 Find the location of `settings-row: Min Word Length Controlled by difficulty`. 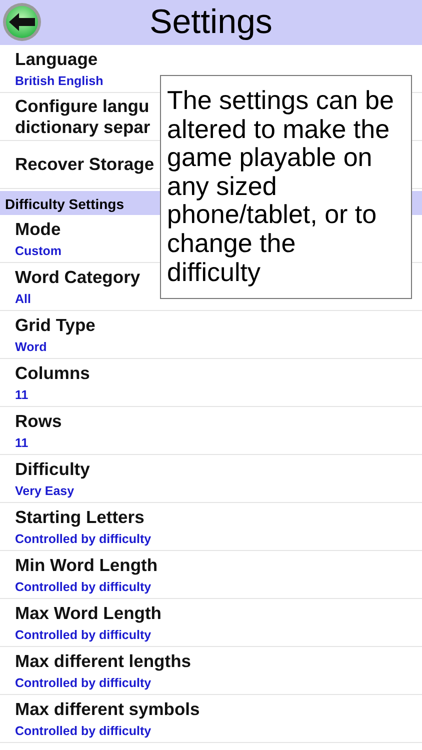

settings-row: Min Word Length Controlled by difficulty is located at coordinates (211, 575).